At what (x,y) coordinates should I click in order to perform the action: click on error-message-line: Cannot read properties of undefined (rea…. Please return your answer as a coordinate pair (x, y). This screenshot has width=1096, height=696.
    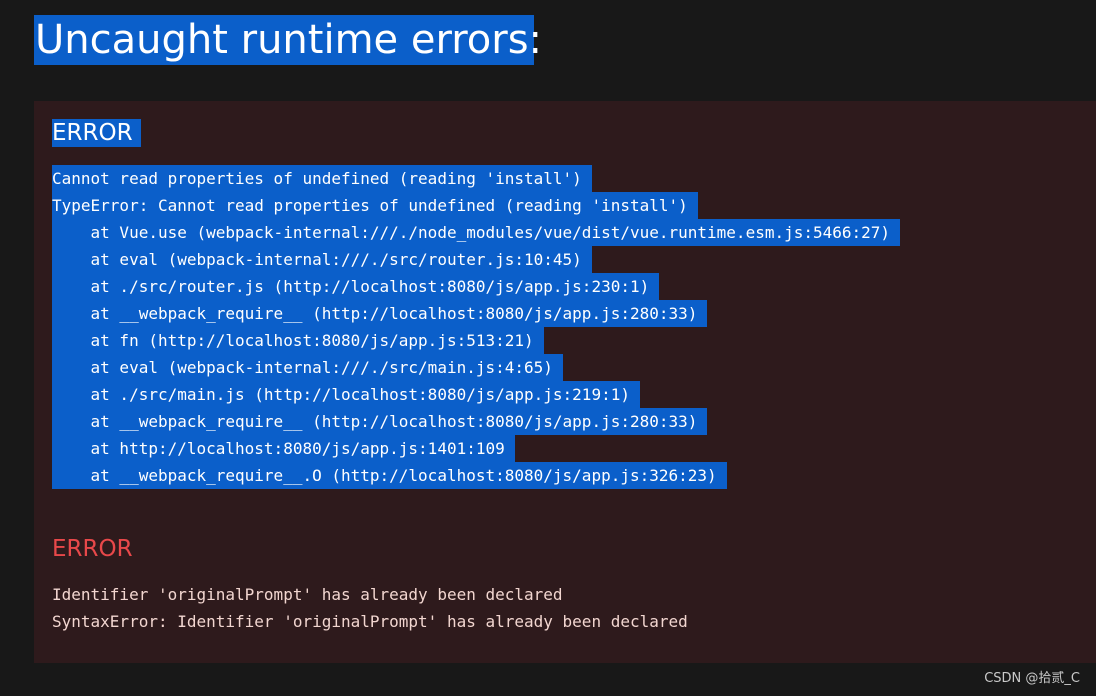
    Looking at the image, I should click on (476, 178).